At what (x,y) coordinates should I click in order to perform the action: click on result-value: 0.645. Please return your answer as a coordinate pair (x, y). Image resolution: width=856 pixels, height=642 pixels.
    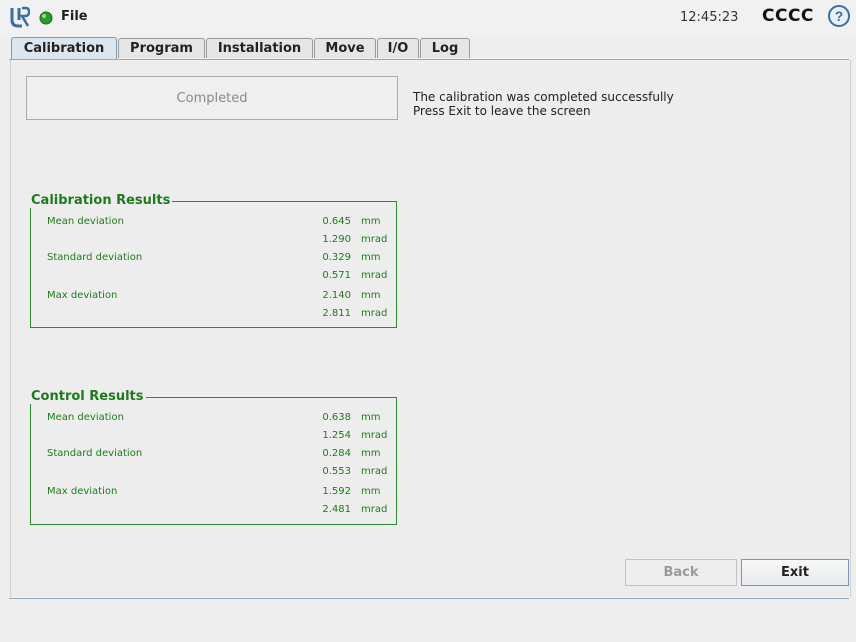
    Looking at the image, I should click on (336, 221).